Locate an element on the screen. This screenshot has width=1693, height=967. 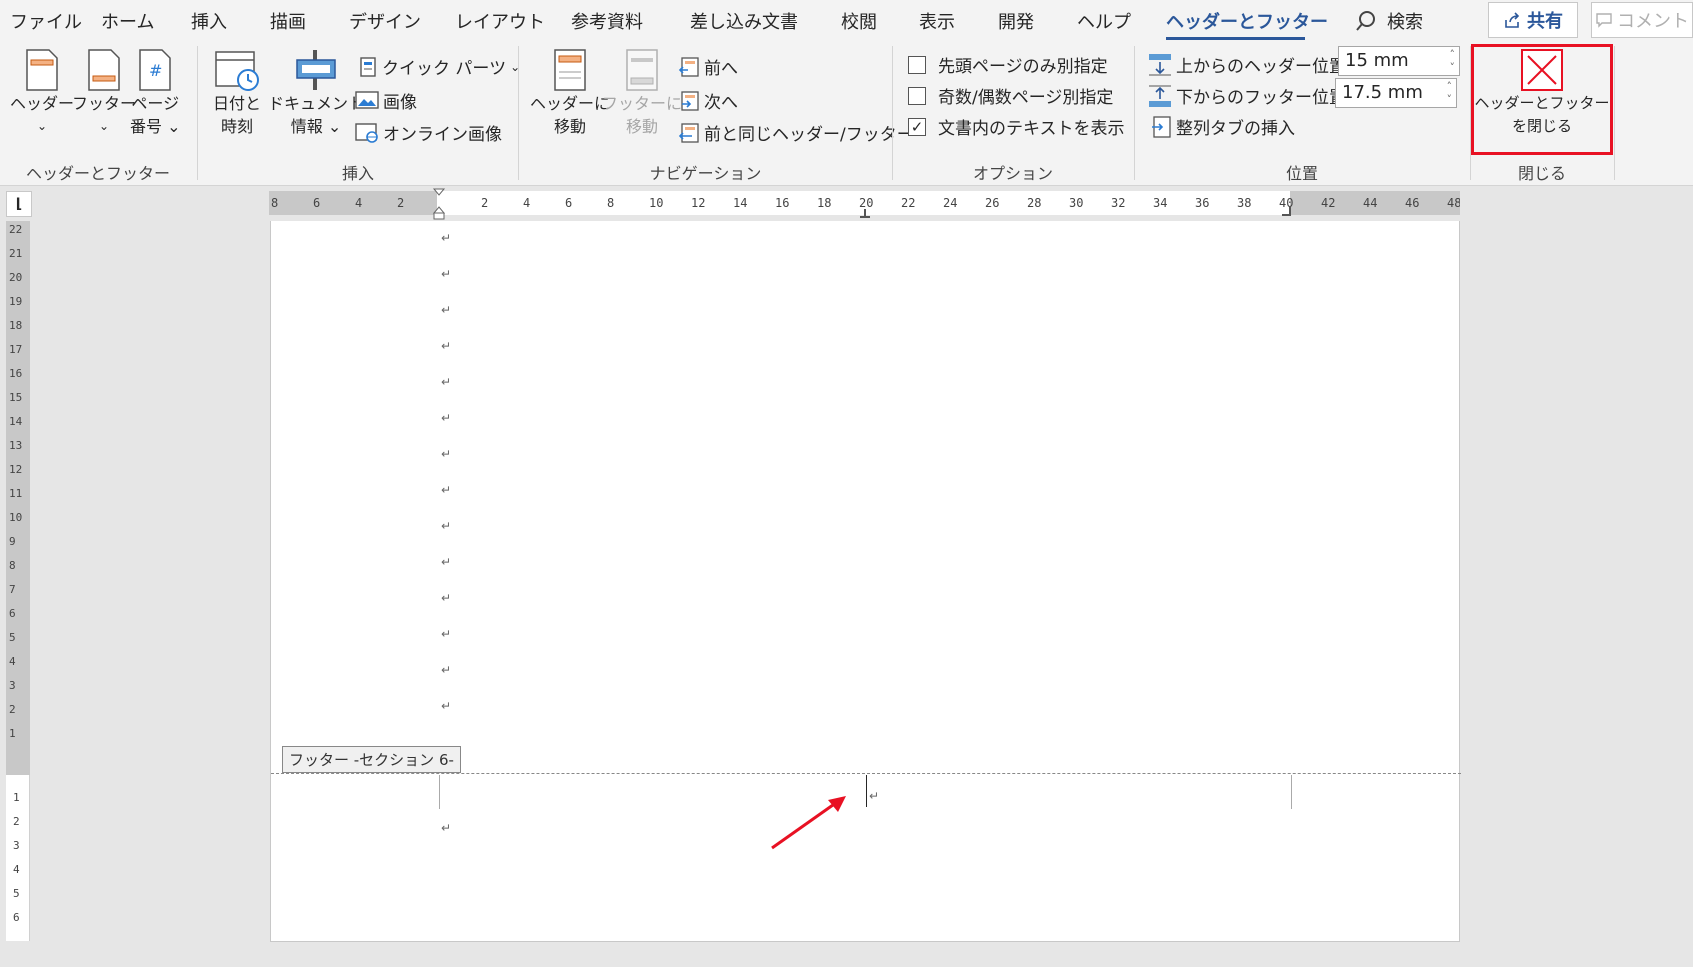
online-image-button: オンライン画像 is located at coordinates (428, 132).